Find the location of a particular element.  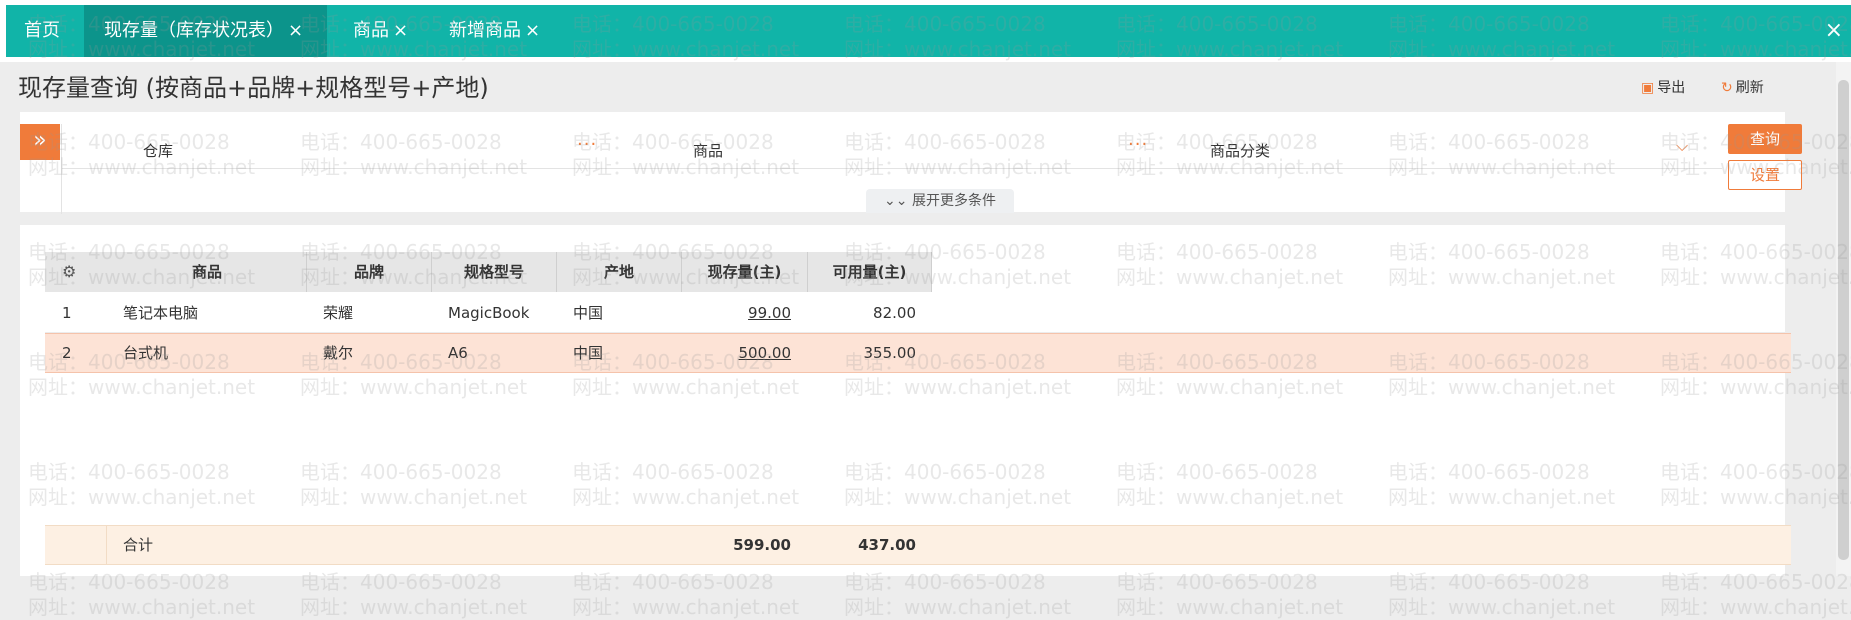

collapse-filter-button: » is located at coordinates (40, 142).